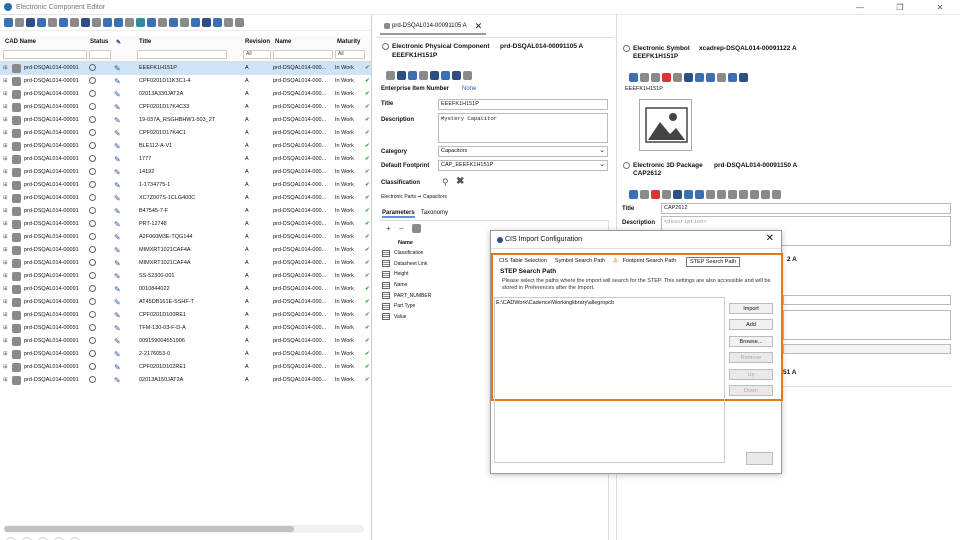 This screenshot has width=960, height=540. What do you see at coordinates (19, 22) in the screenshot?
I see `search-icon` at bounding box center [19, 22].